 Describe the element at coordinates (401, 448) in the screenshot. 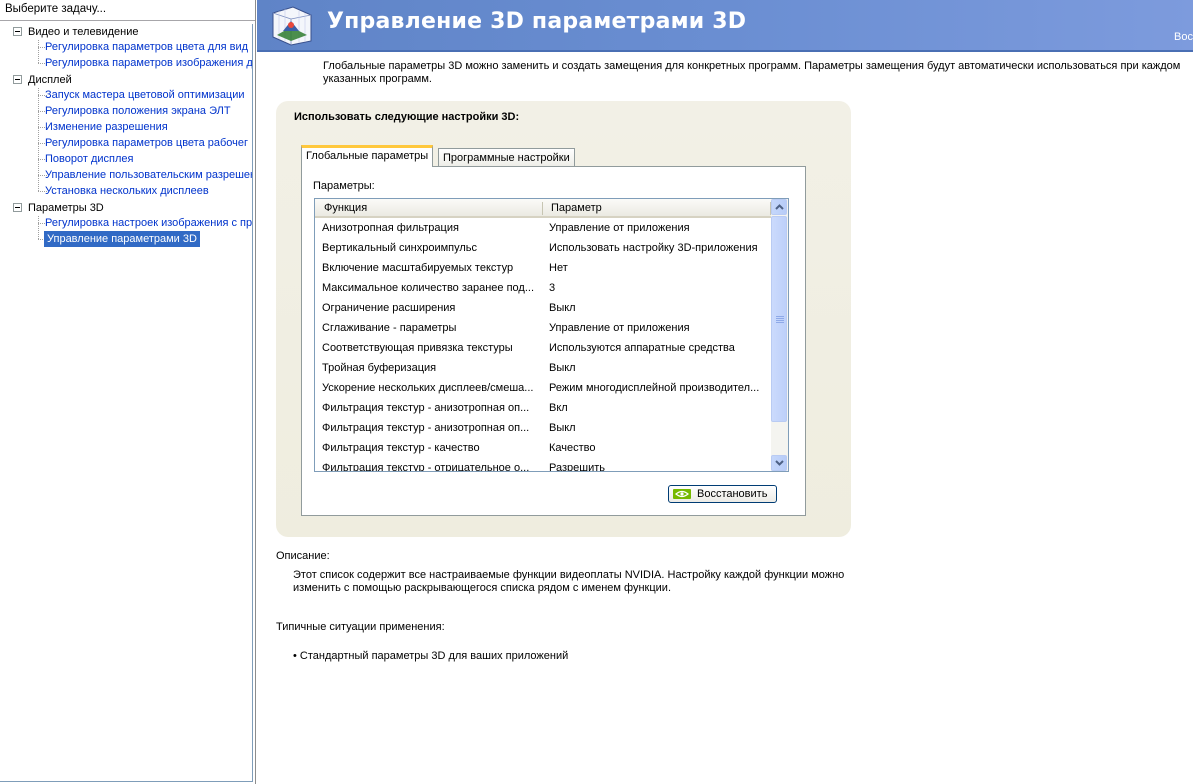

I see `setting-function: Фильтрация текстур - качество` at that location.